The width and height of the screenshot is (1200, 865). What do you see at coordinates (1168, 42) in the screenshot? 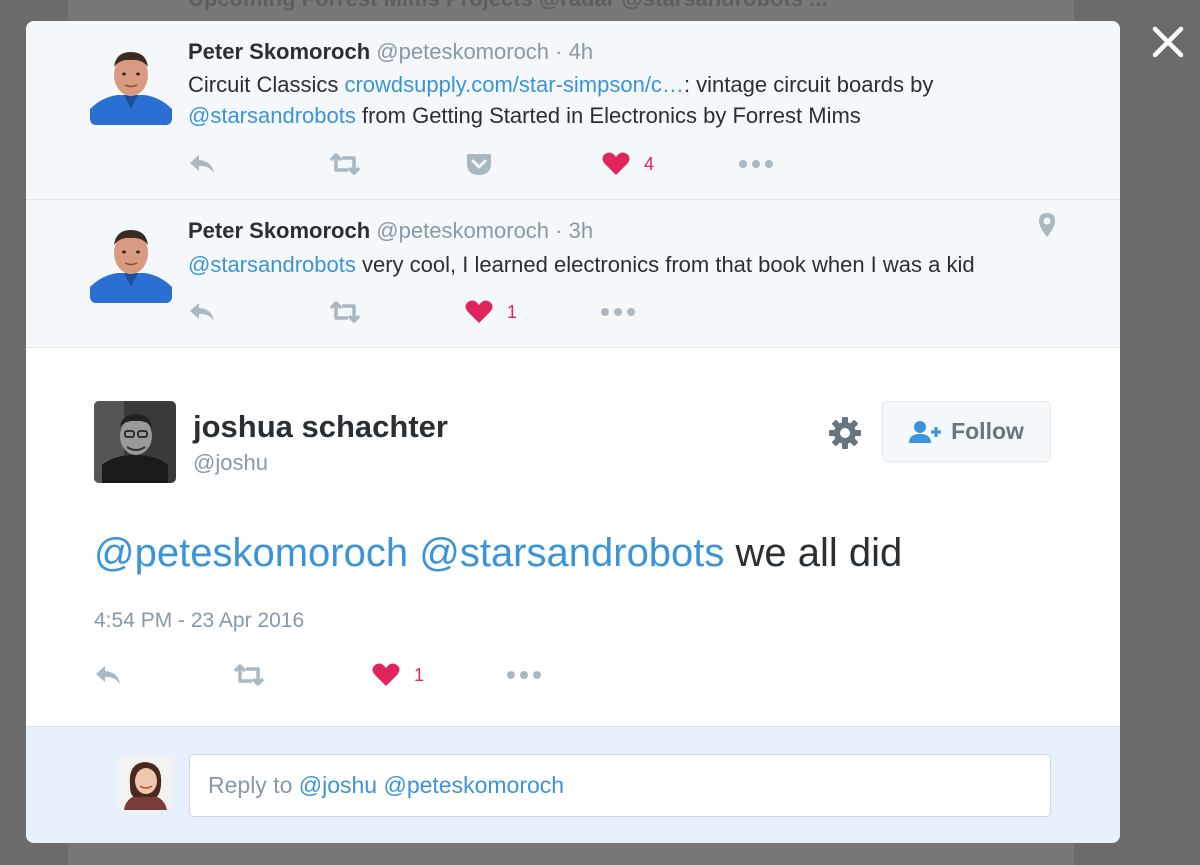
I see `close-icon` at bounding box center [1168, 42].